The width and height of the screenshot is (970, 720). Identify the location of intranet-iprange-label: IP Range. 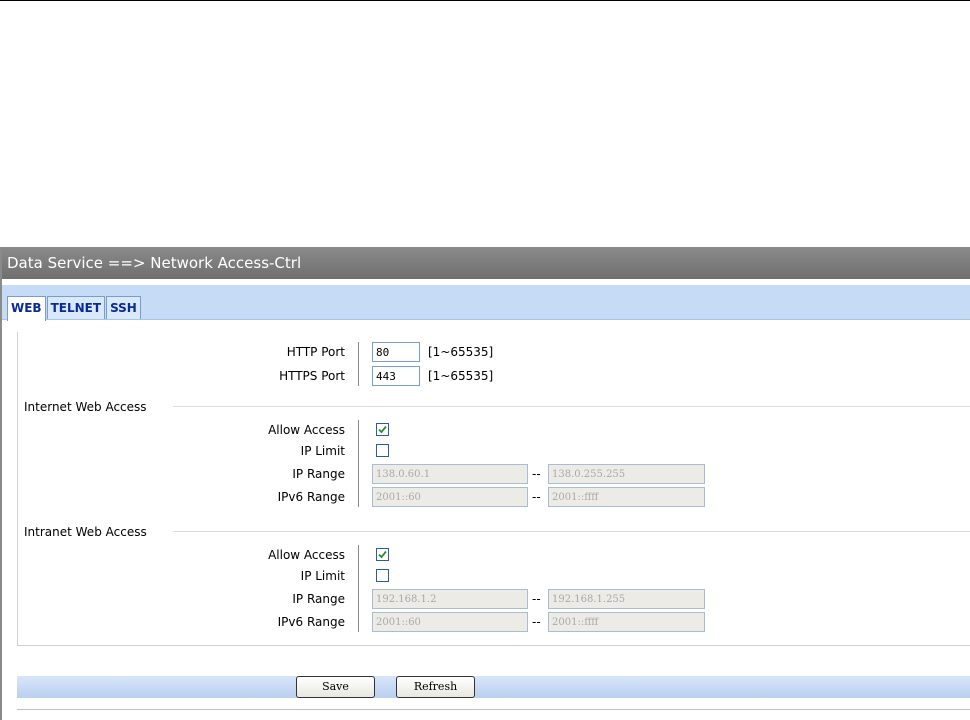
(318, 599).